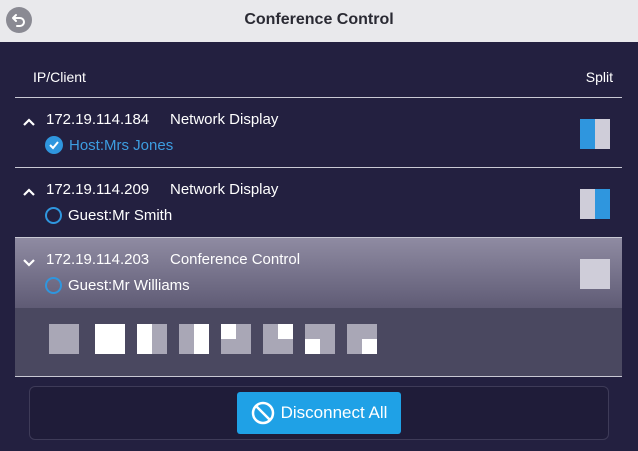 This screenshot has height=451, width=638. I want to click on client-ip: 172.19.114.203, so click(98, 259).